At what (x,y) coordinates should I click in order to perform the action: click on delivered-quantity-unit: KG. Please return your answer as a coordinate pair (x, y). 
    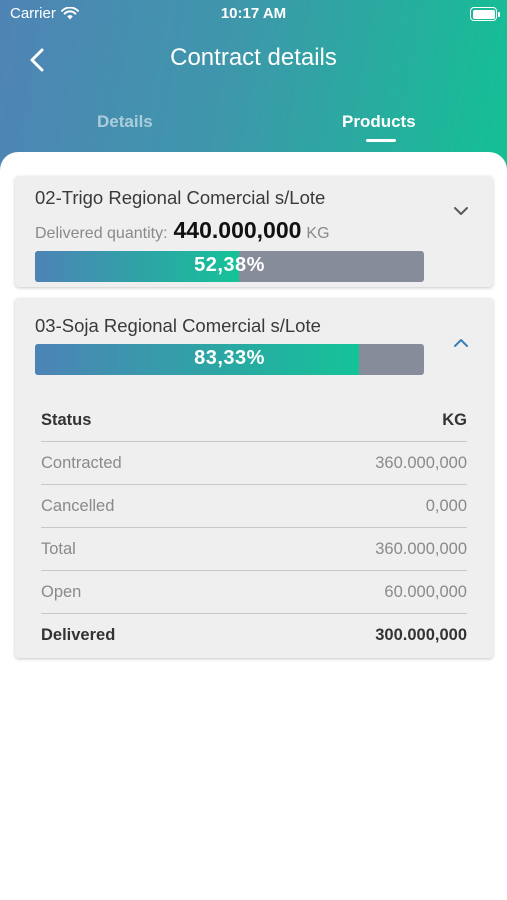
    Looking at the image, I should click on (318, 233).